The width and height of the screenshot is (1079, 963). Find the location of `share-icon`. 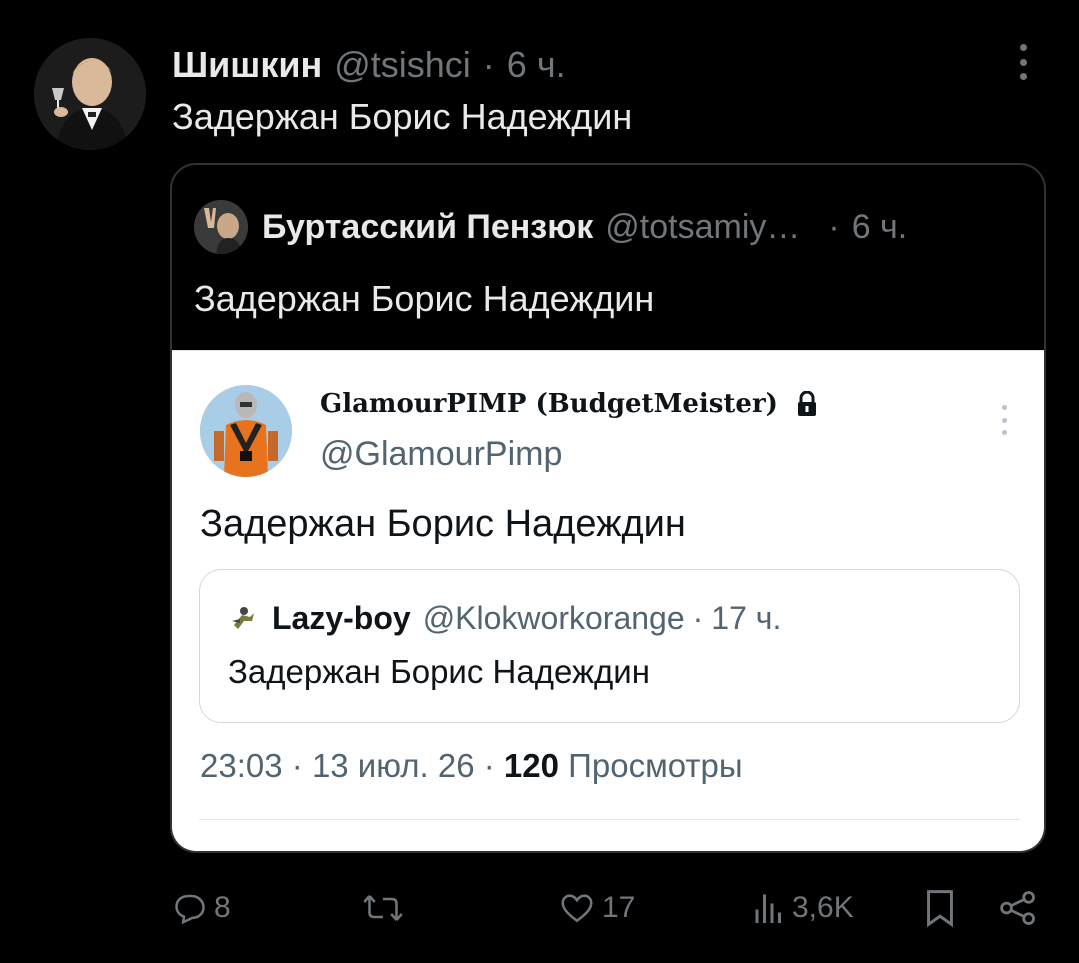

share-icon is located at coordinates (1017, 908).